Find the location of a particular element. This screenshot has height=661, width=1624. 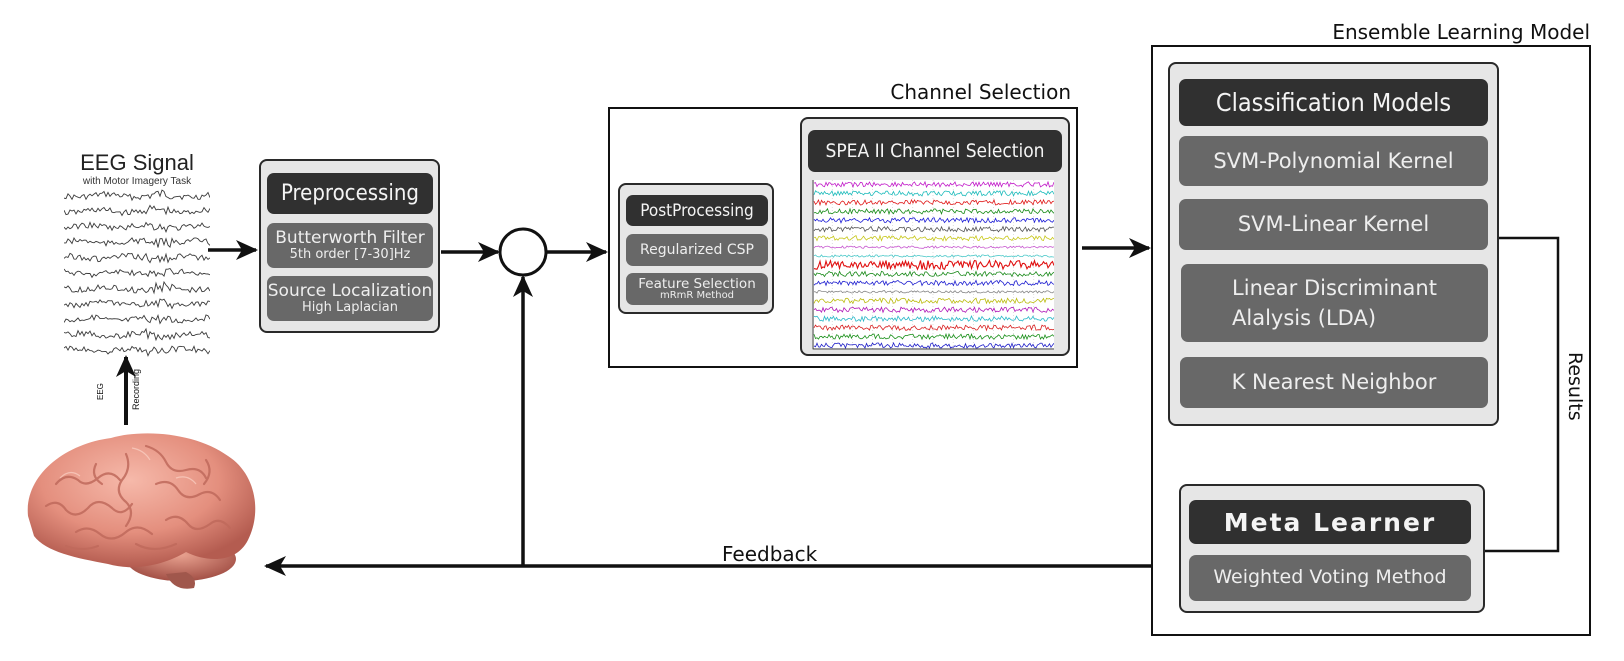

meta-learner-panel: Meta Learner Weighted Voting Method is located at coordinates (1332, 548).